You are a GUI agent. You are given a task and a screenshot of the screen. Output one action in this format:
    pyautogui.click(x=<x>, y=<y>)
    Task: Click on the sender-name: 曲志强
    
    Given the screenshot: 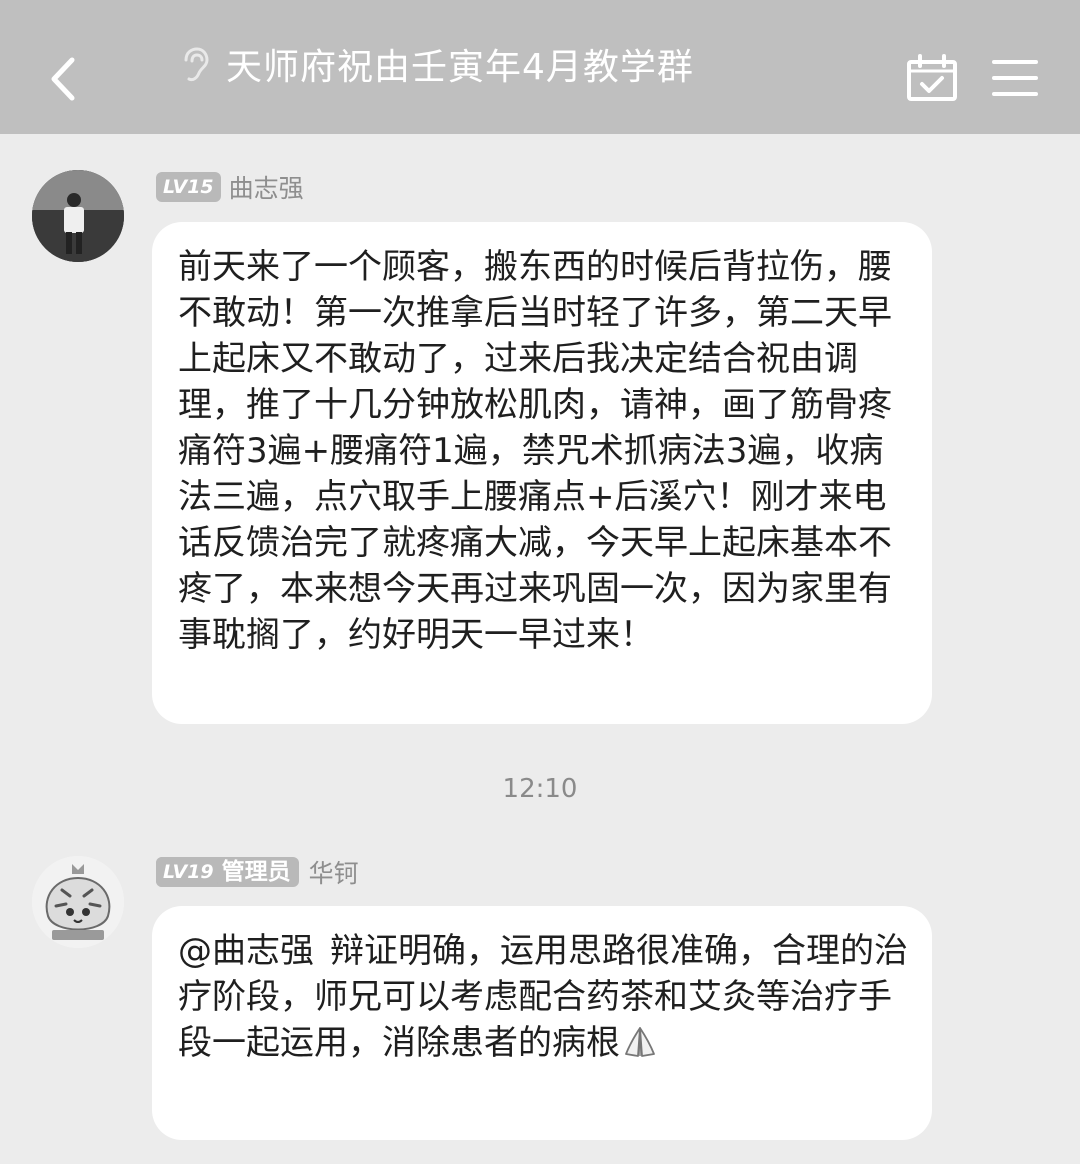 What is the action you would take?
    pyautogui.click(x=266, y=187)
    